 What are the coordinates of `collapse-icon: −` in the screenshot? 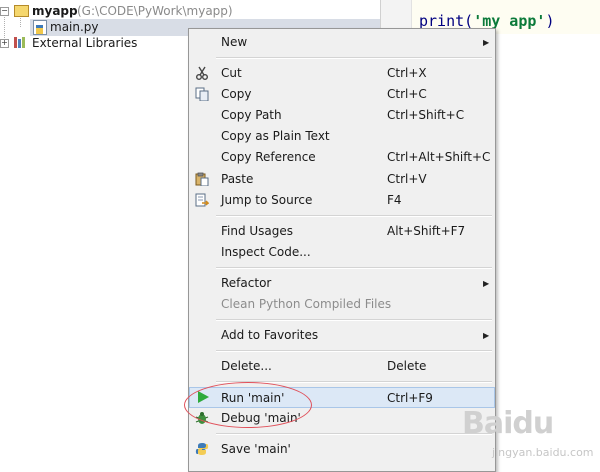 It's located at (4, 11).